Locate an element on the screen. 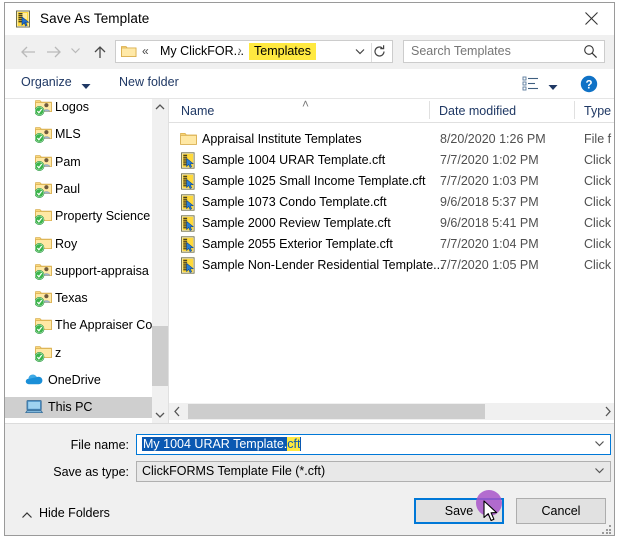  sidebar-item-roy: Roy is located at coordinates (78, 244).